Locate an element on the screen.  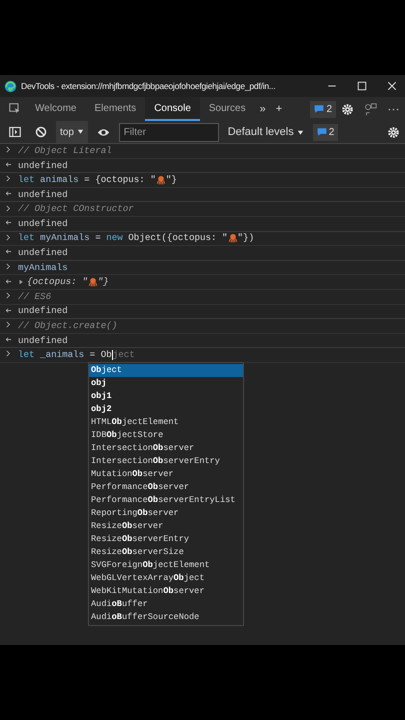
close-icon is located at coordinates (392, 86).